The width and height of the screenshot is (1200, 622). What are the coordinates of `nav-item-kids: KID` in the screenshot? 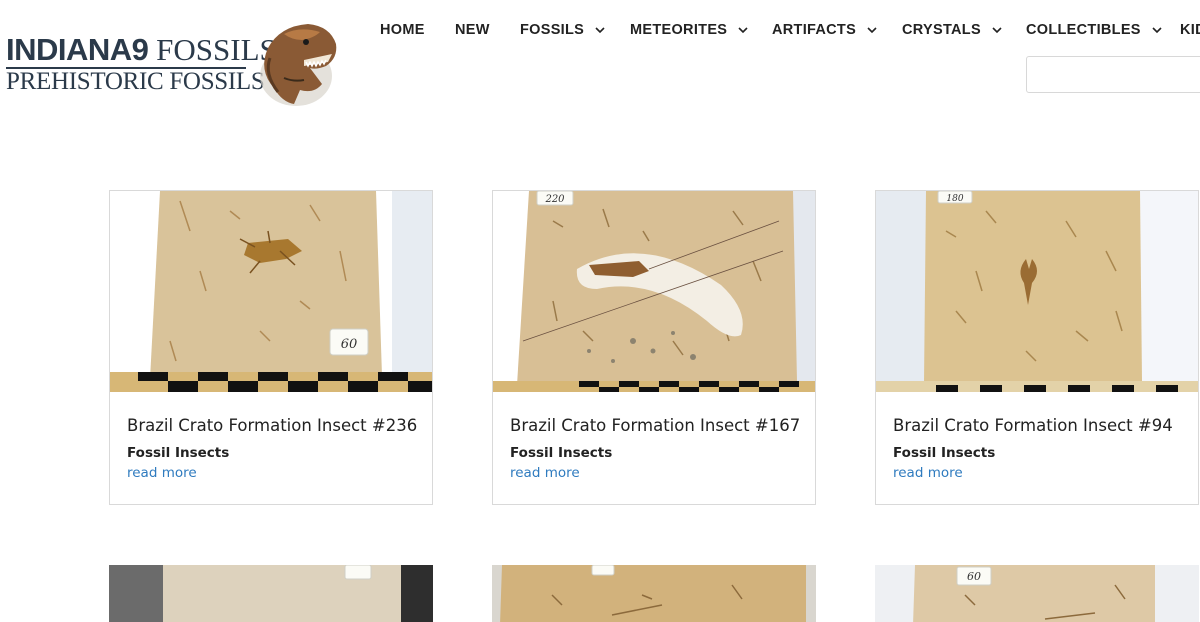 It's located at (1190, 30).